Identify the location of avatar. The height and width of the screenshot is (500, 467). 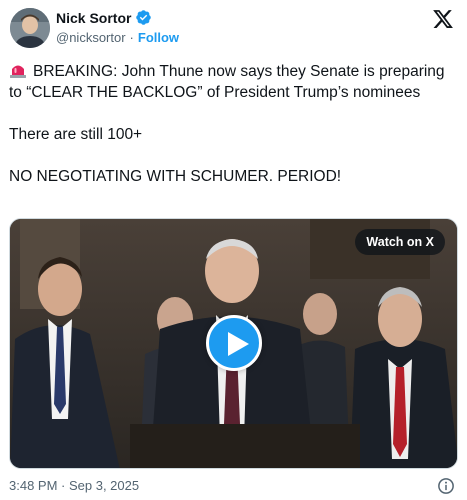
(30, 28).